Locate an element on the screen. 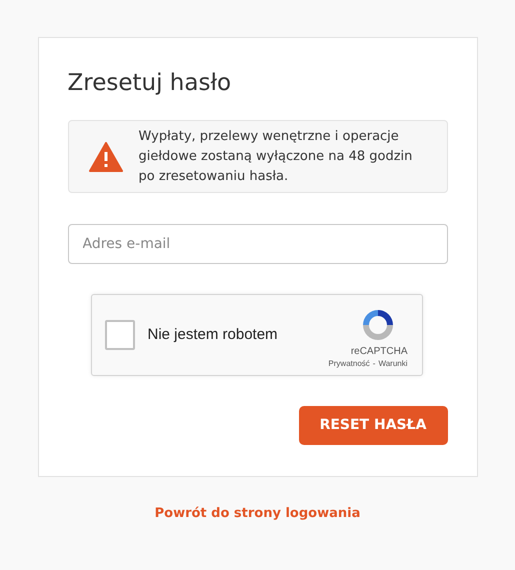  recaptcha-brand: reCAPTCHA is located at coordinates (379, 351).